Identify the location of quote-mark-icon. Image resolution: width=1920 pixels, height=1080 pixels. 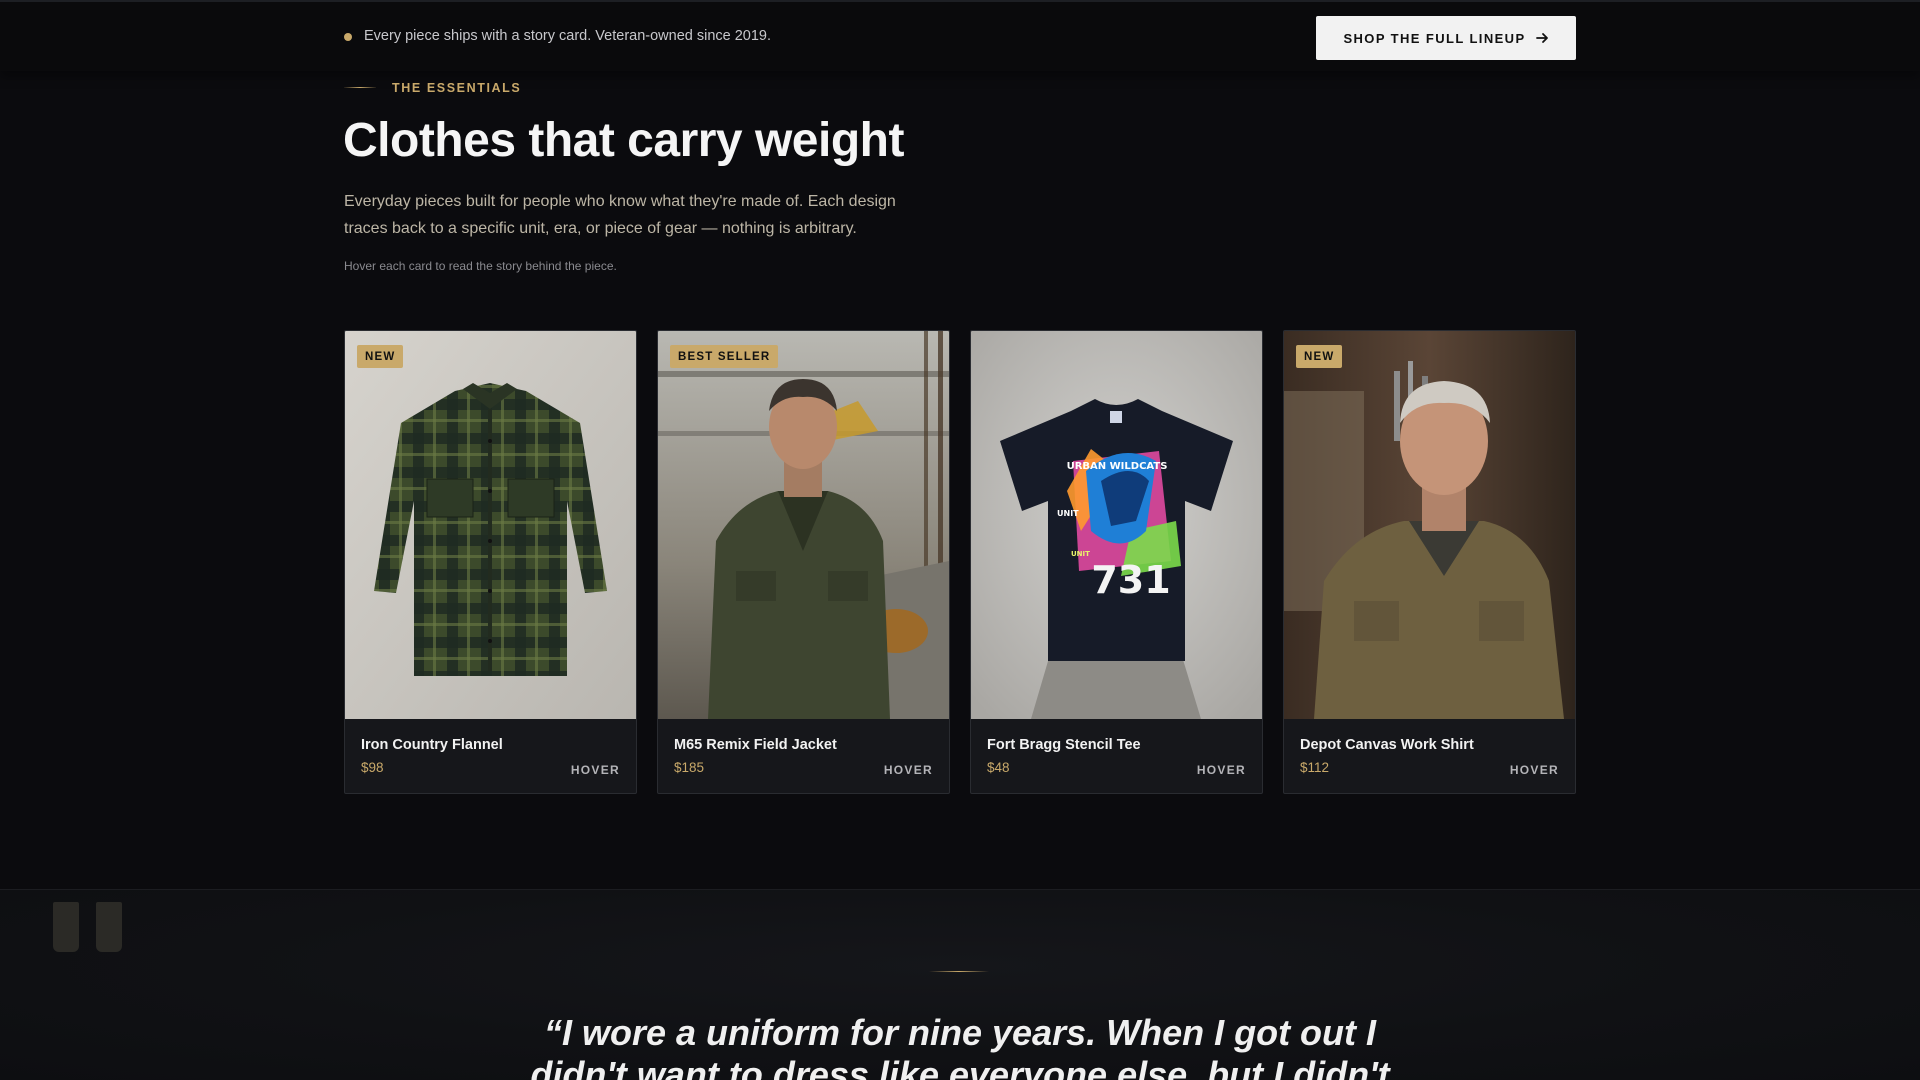
(88, 928).